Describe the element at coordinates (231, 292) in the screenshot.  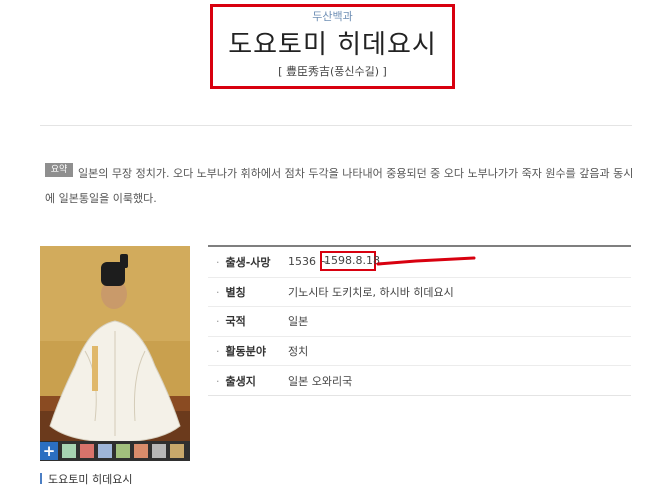
I see `info-label: · 별칭` at that location.